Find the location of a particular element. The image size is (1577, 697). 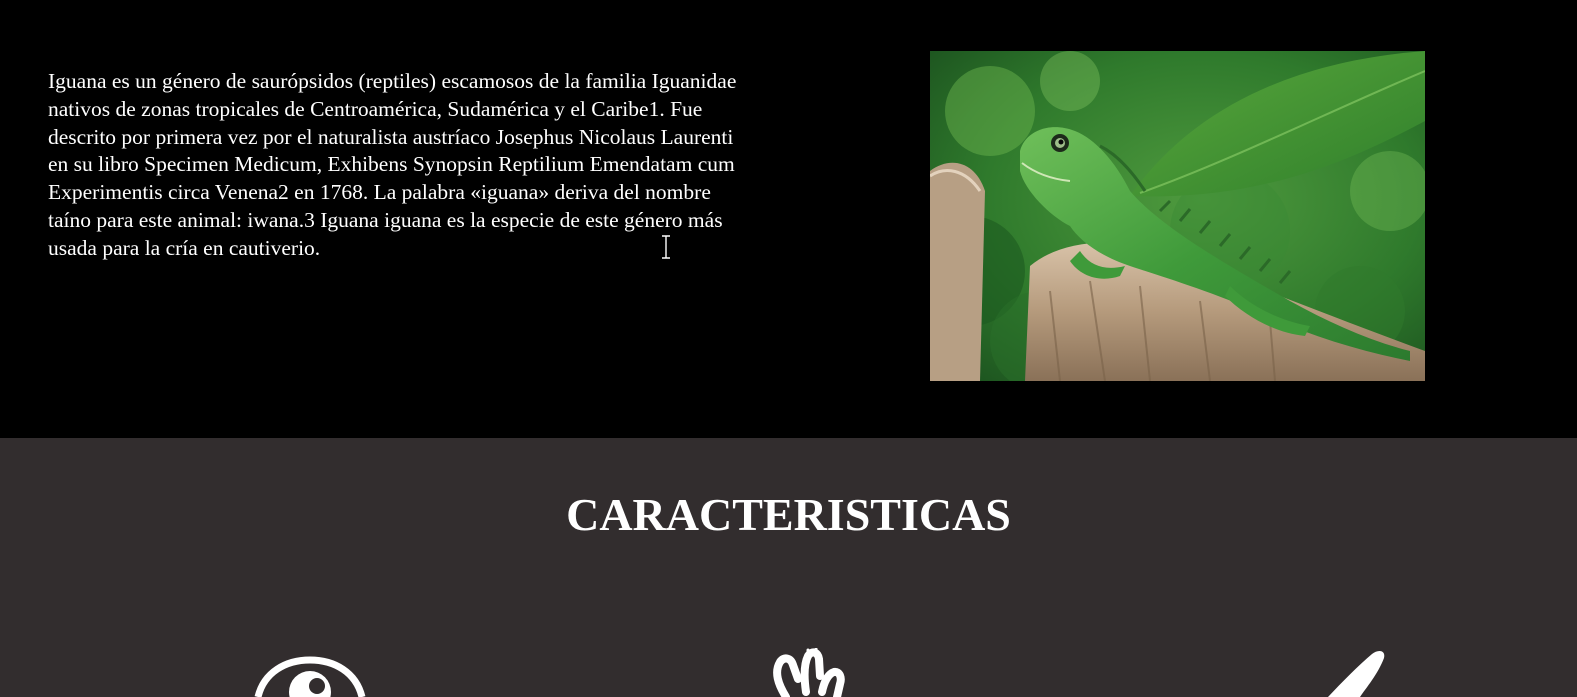

features-title: CARACTERISTICAS is located at coordinates (788, 514).